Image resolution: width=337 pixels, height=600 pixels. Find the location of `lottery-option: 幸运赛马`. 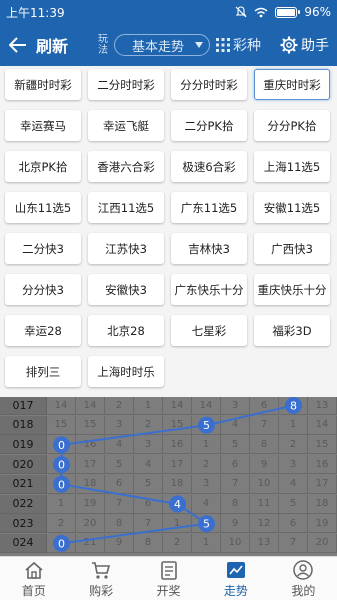

lottery-option: 幸运赛马 is located at coordinates (43, 125).